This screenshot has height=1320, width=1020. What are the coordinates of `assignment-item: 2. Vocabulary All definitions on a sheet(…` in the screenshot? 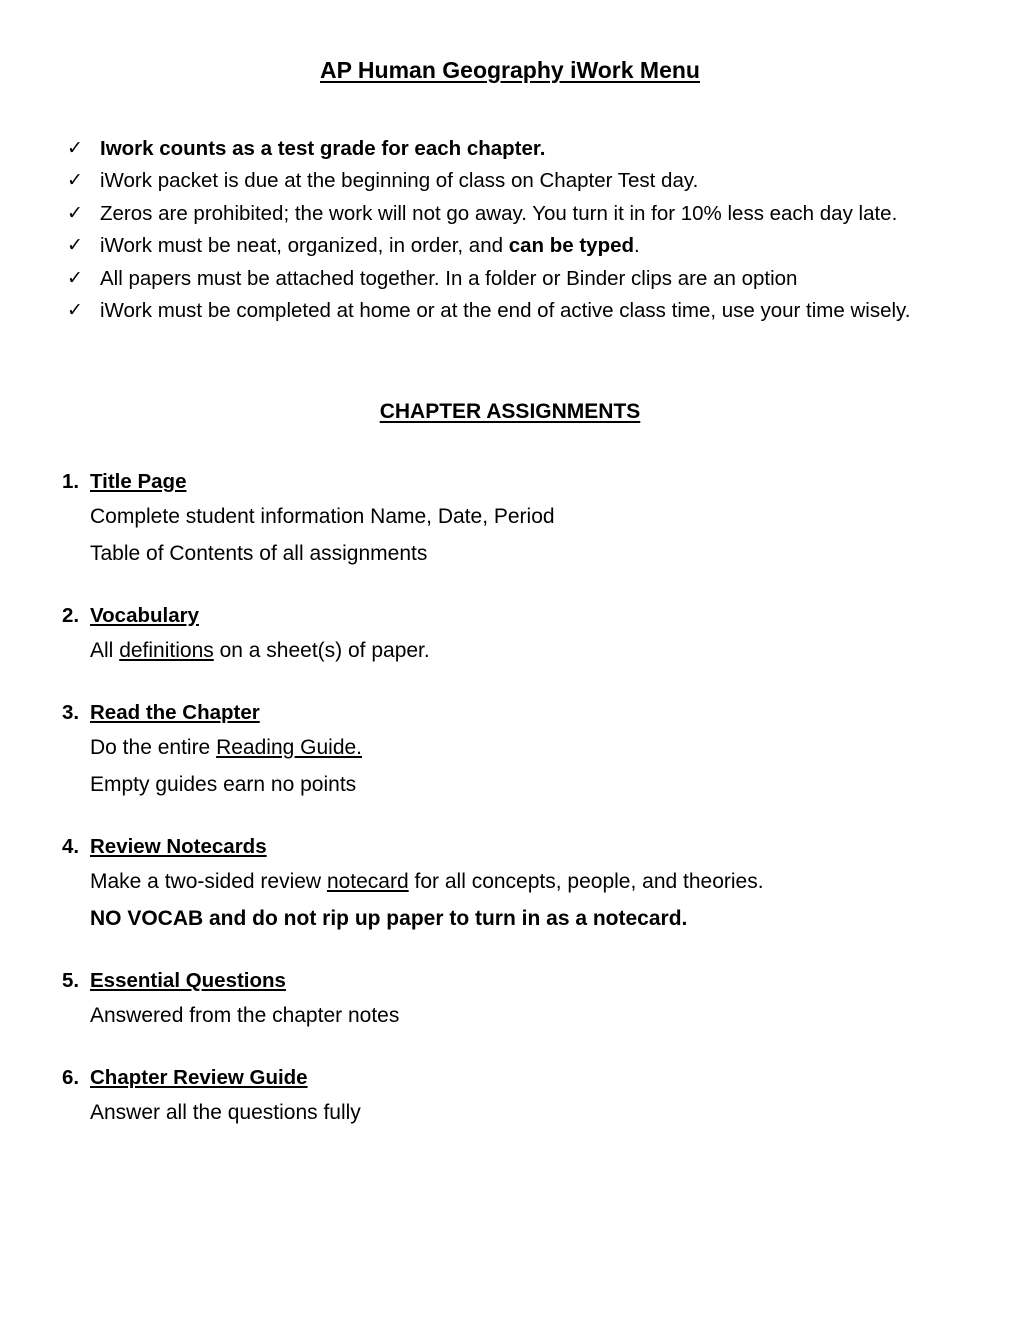 It's located at (510, 634).